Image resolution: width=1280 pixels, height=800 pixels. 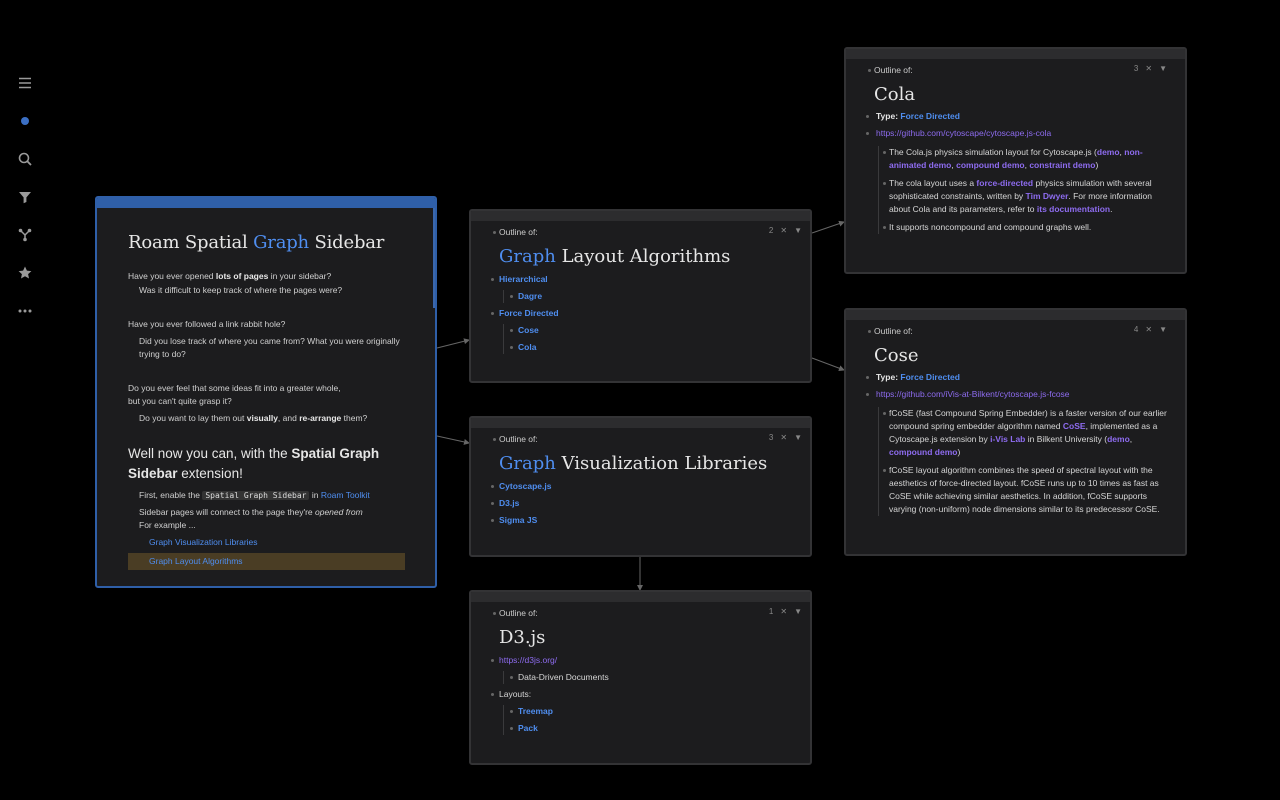 What do you see at coordinates (266, 542) in the screenshot?
I see `link-graph-viz-libraries: Graph Visualization Libraries` at bounding box center [266, 542].